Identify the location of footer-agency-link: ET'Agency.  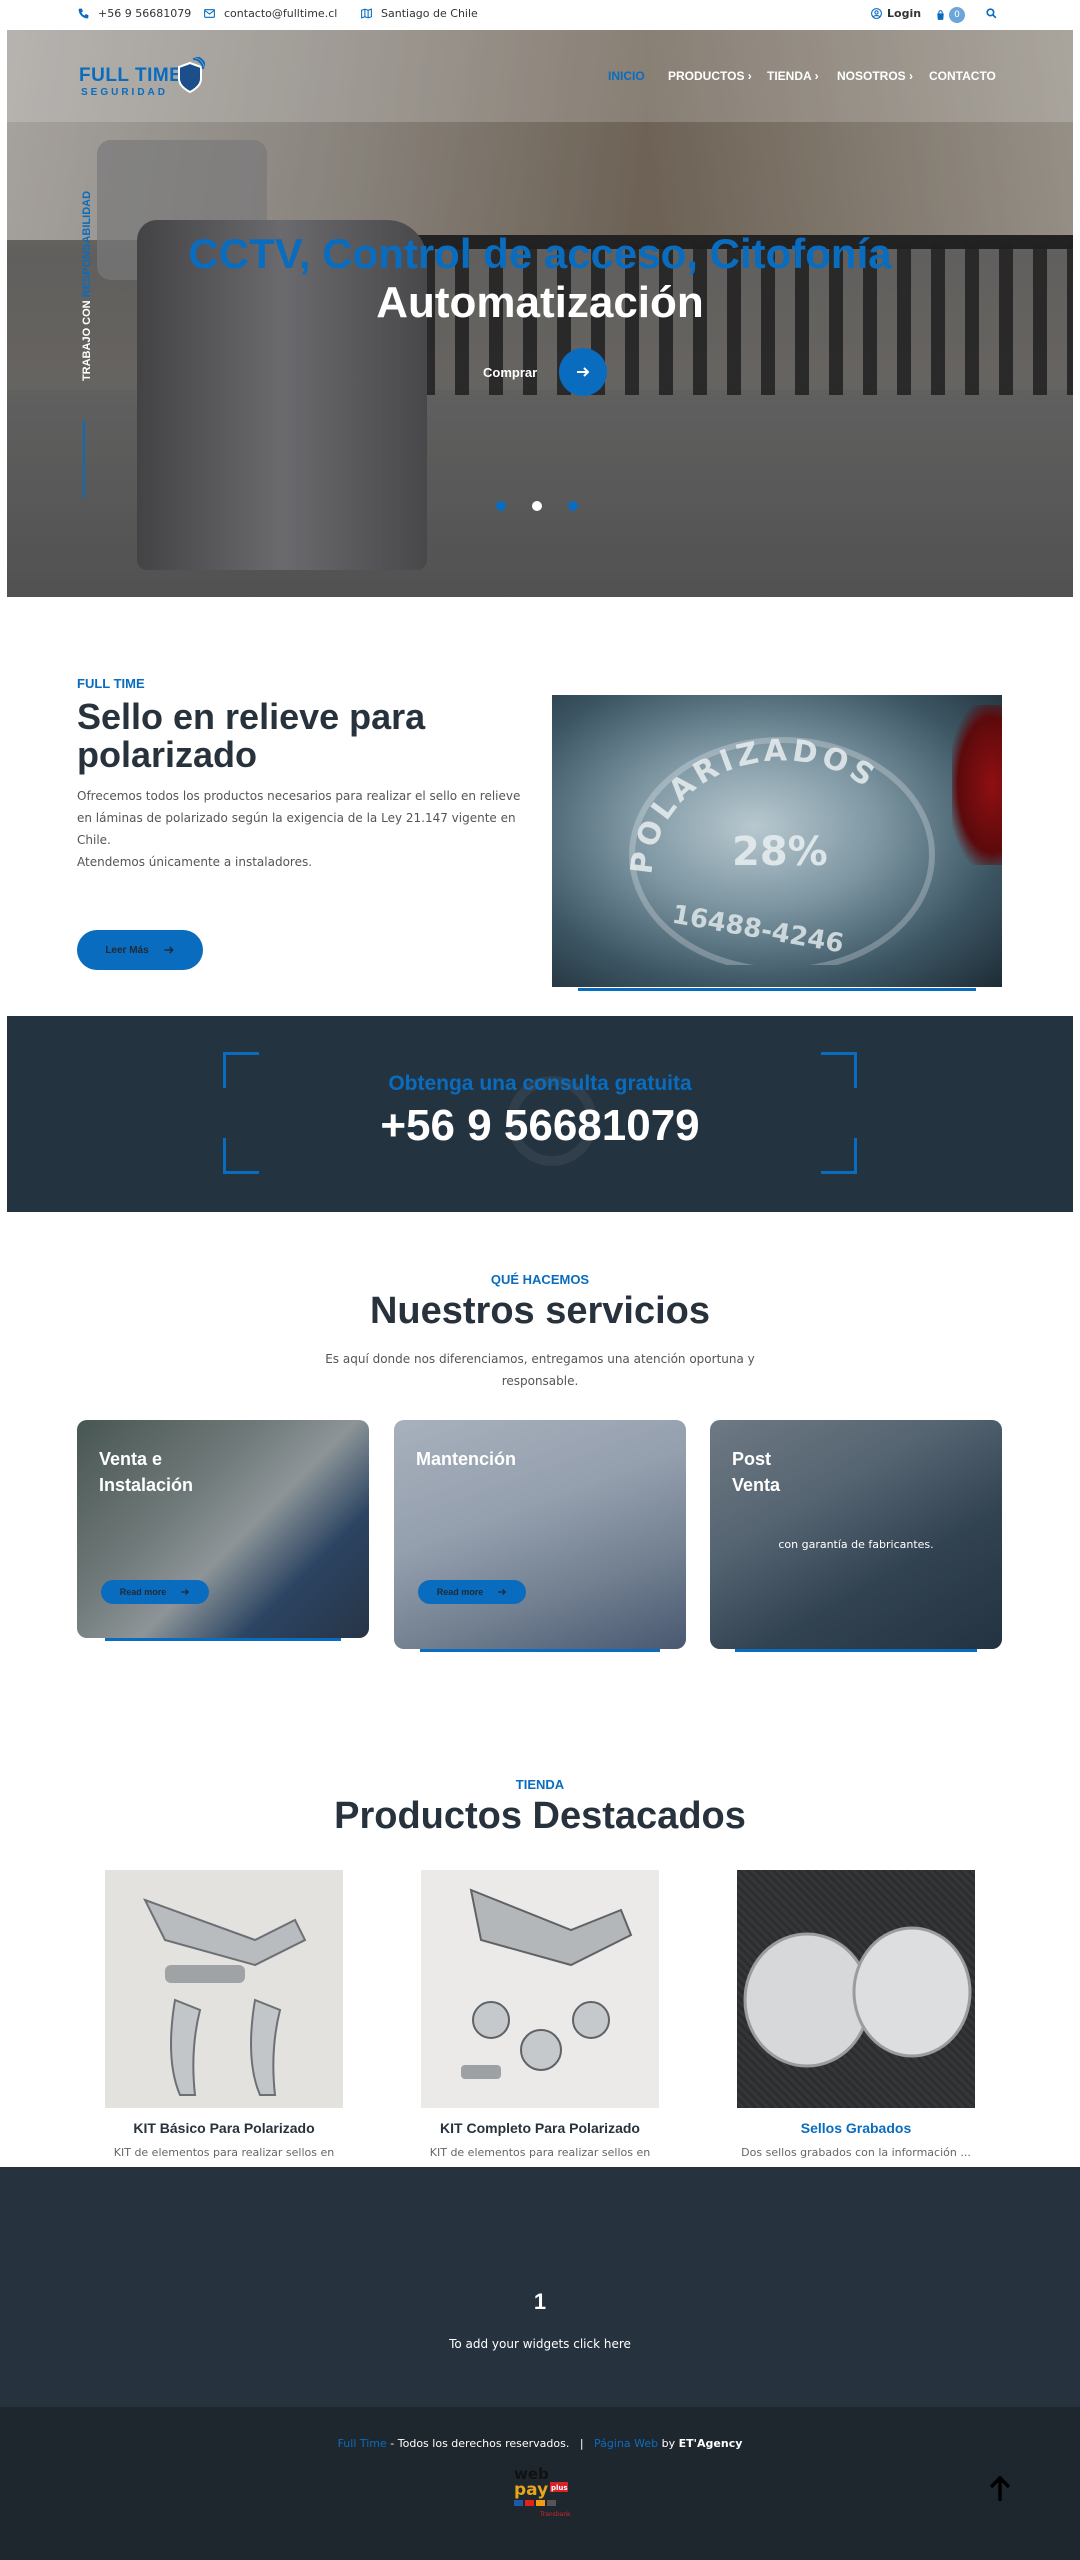
(711, 2443).